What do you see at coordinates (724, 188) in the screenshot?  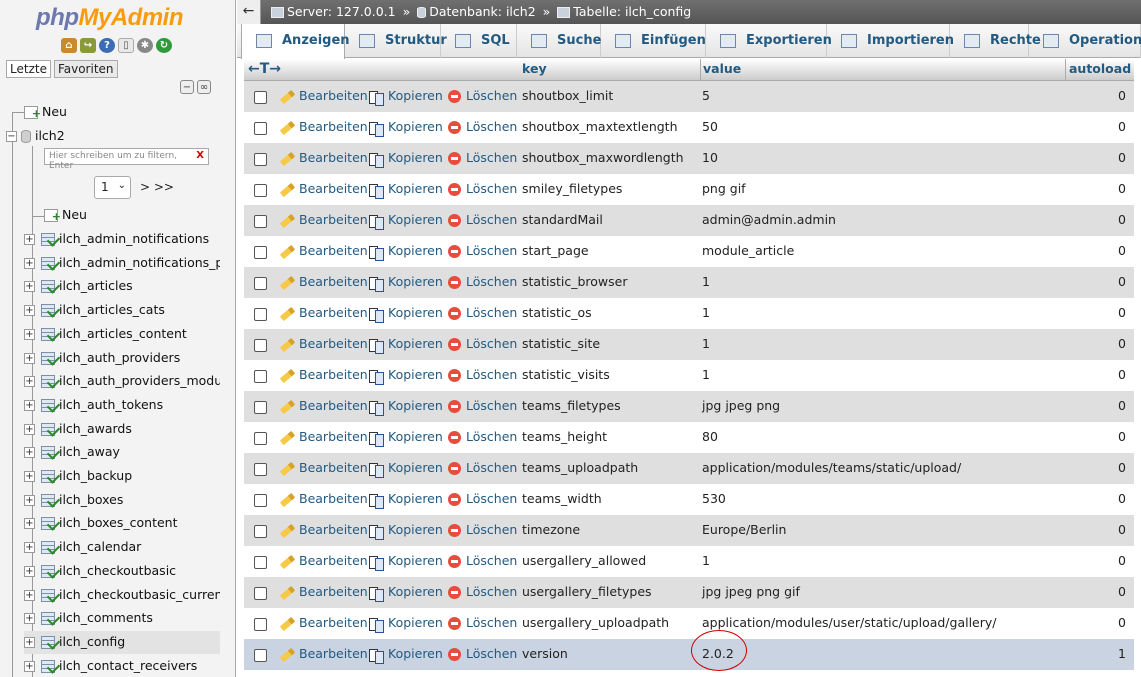 I see `cell-value: png gif` at bounding box center [724, 188].